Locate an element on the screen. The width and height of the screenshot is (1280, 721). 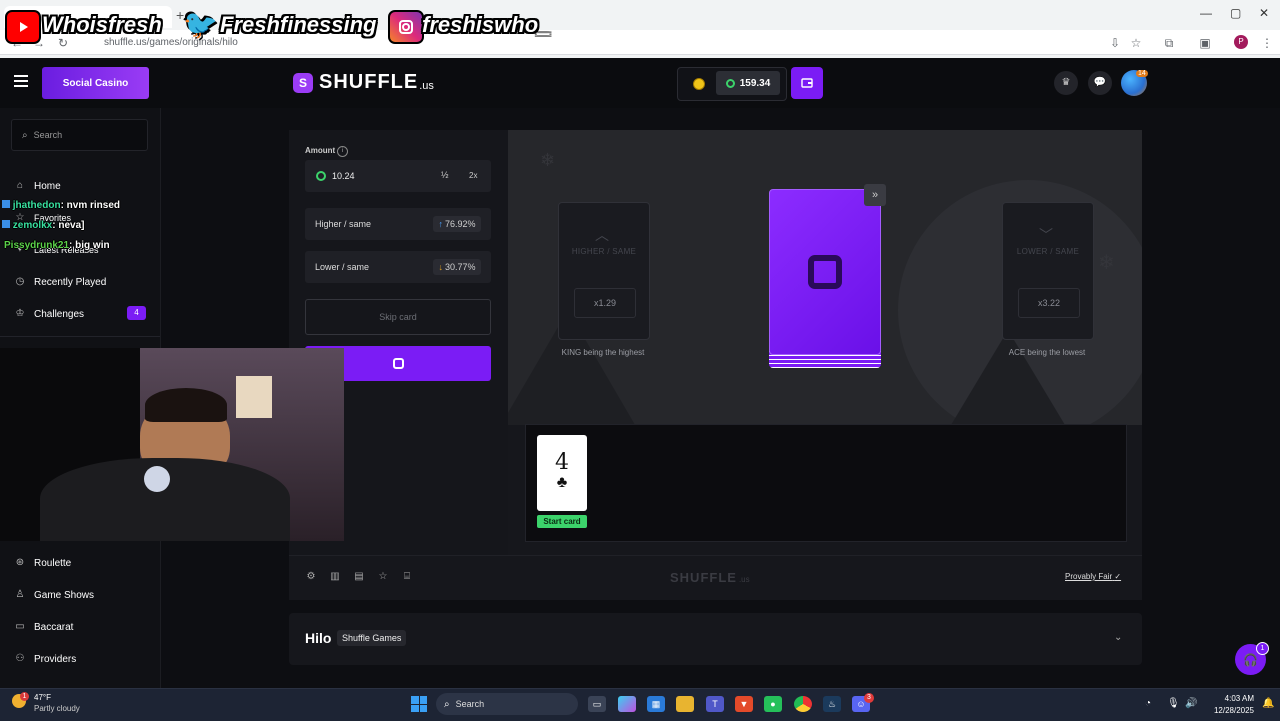
notification-bell-icon: 🔔 is located at coordinates (1268, 703).